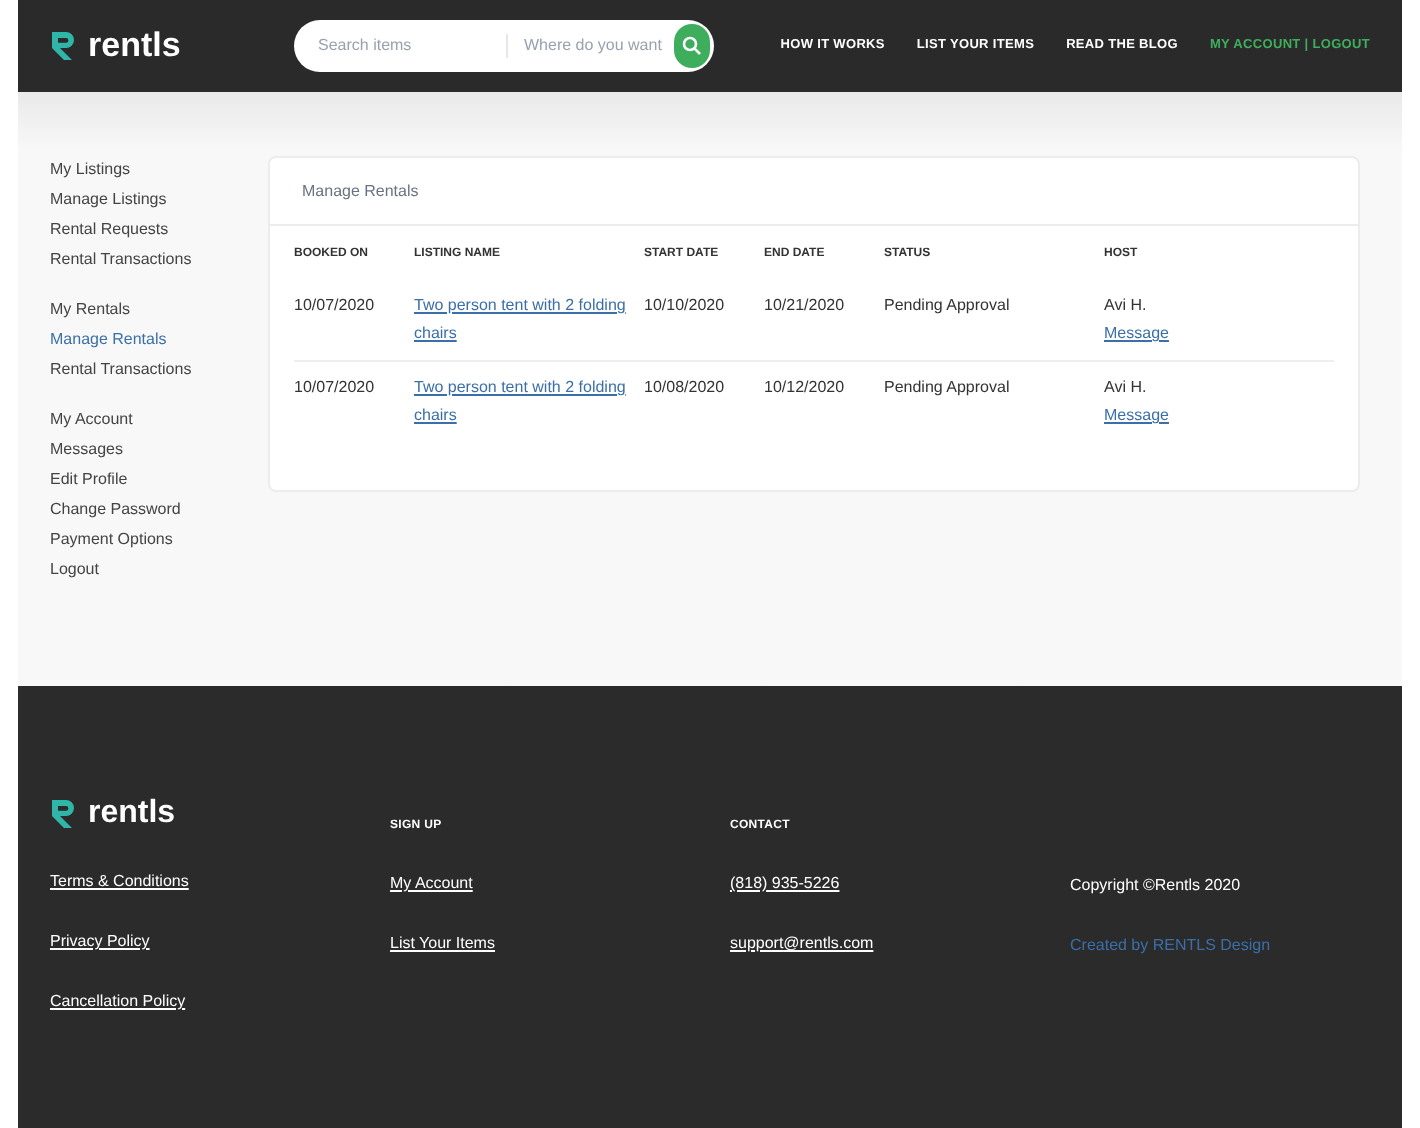 The image size is (1420, 1128). What do you see at coordinates (159, 479) in the screenshot?
I see `sidebar-link: Edit Profile` at bounding box center [159, 479].